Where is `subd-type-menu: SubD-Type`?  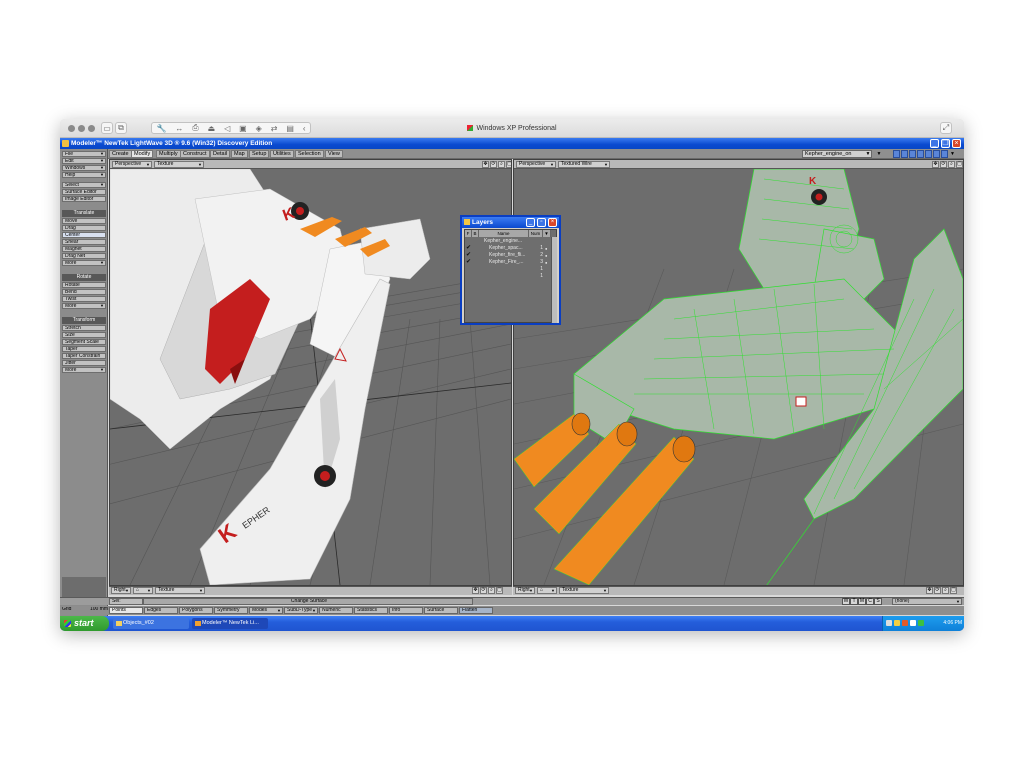 subd-type-menu: SubD-Type is located at coordinates (301, 610).